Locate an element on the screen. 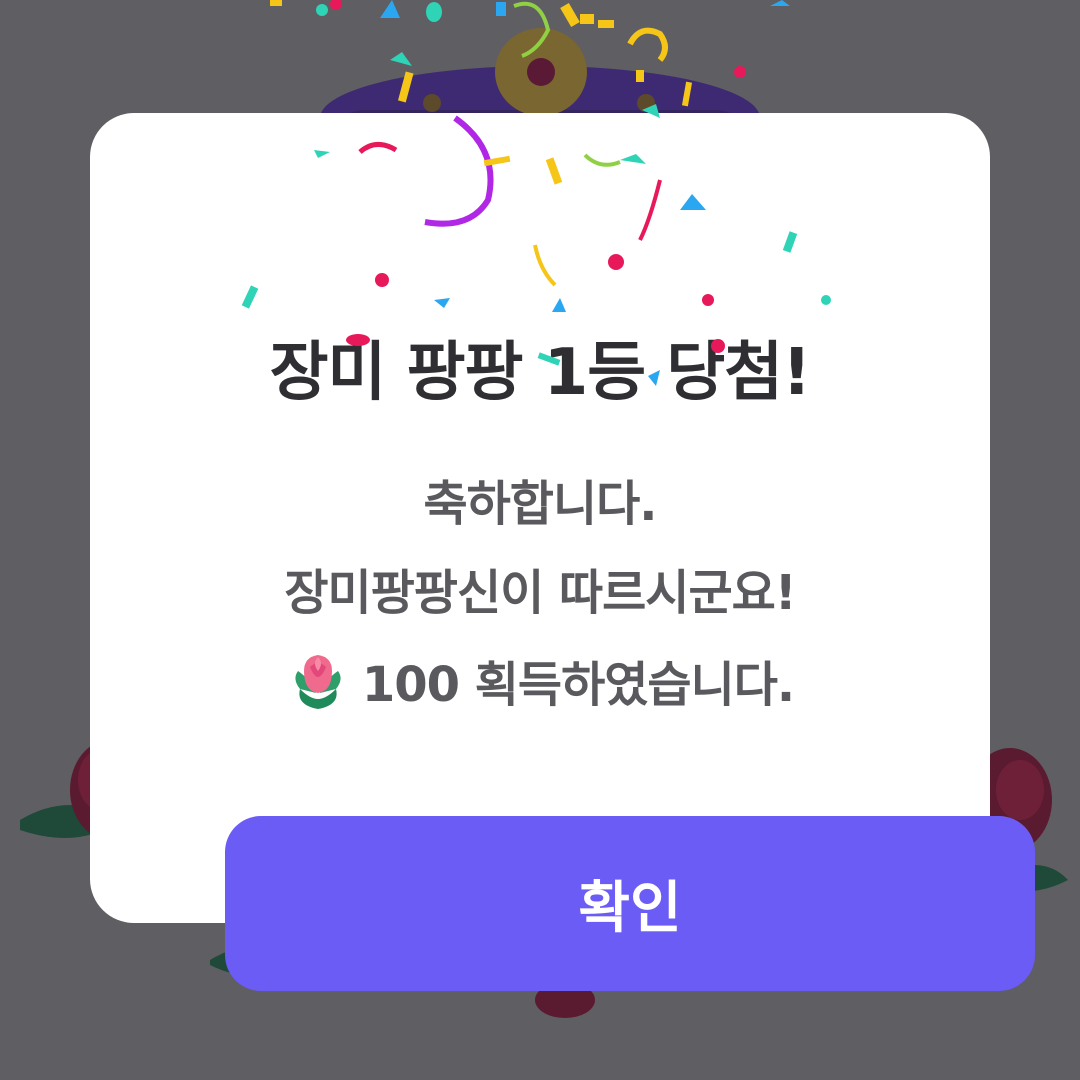 The height and width of the screenshot is (1080, 1080). rose-icon is located at coordinates (318, 681).